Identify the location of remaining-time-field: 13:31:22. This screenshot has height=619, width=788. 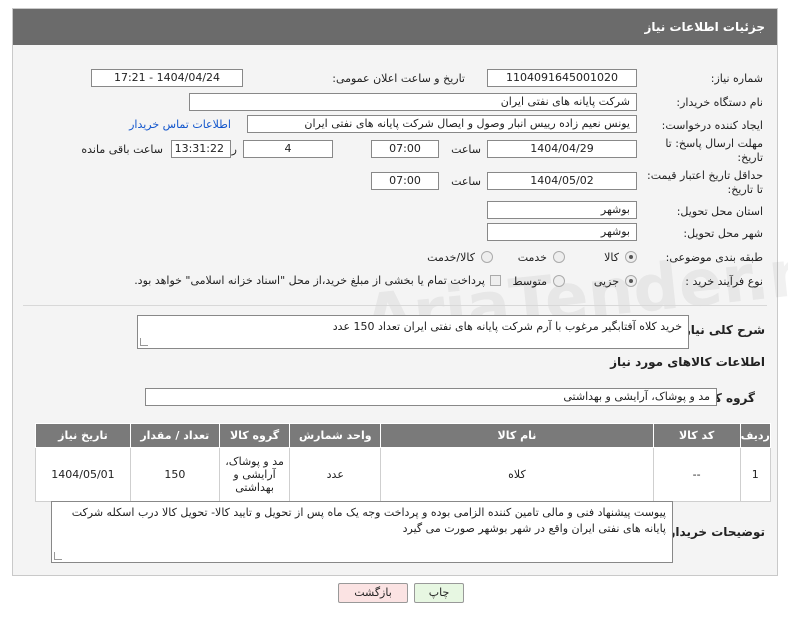
(201, 149).